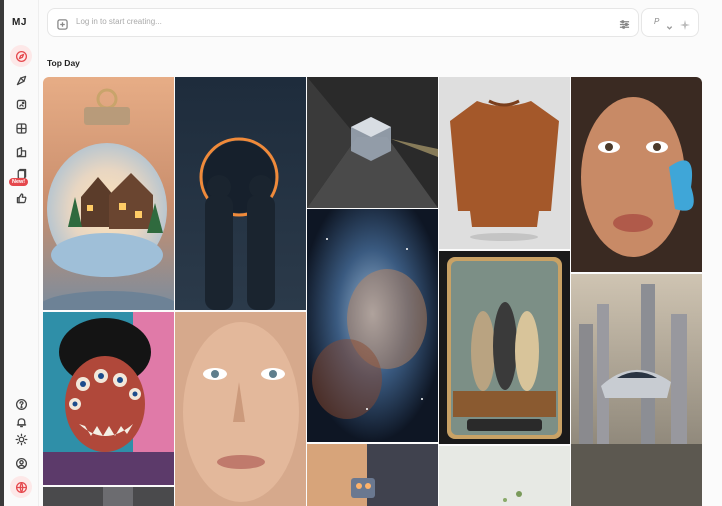 This screenshot has height=506, width=722. I want to click on grid-icon, so click(21, 128).